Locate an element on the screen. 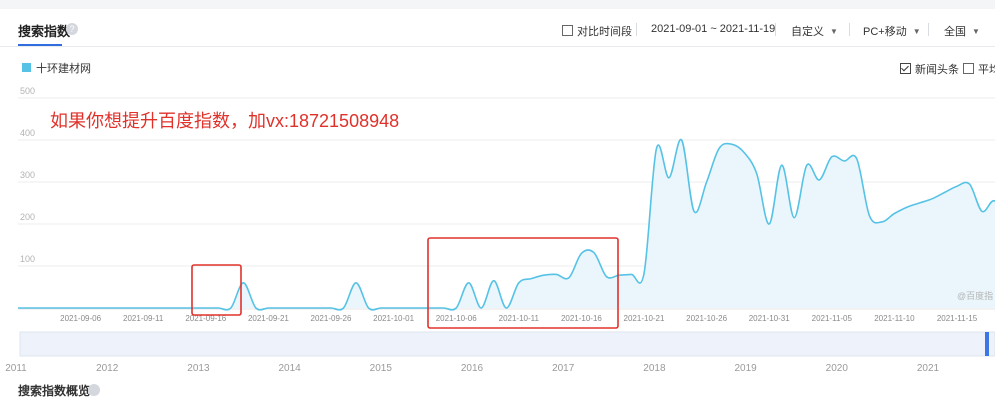 The height and width of the screenshot is (400, 995). y-tick-label: 400 is located at coordinates (27, 133).